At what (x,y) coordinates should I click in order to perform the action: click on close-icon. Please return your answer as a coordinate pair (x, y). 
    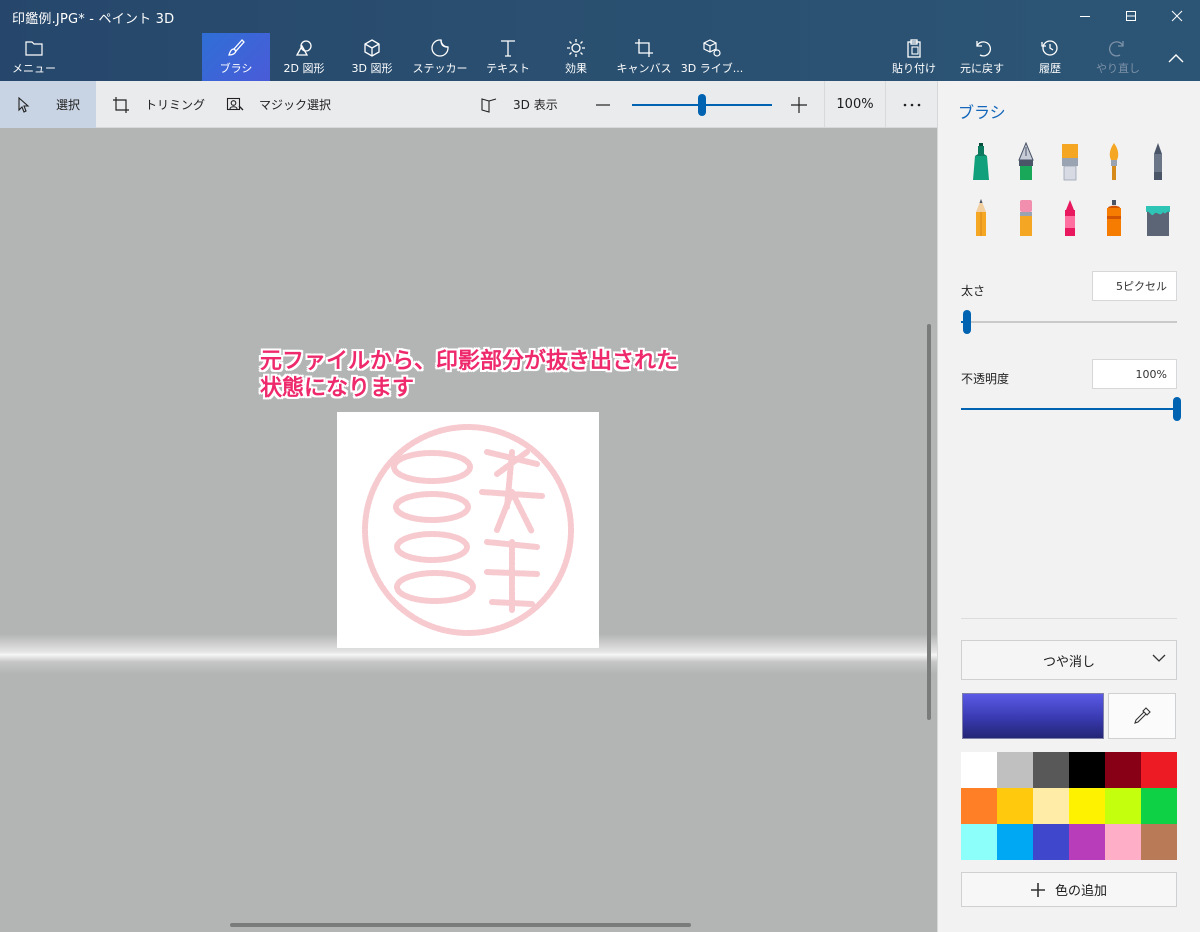
    Looking at the image, I should click on (1177, 16).